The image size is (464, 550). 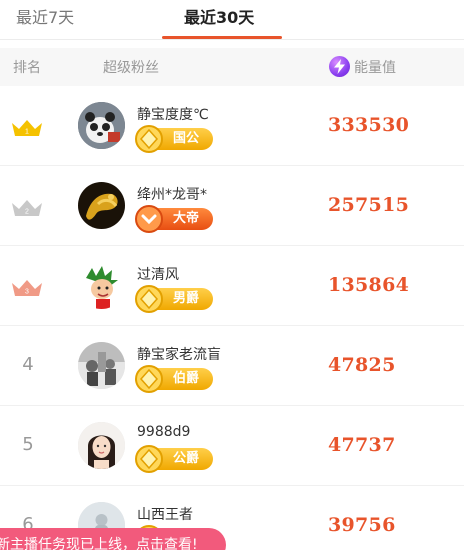 What do you see at coordinates (232, 446) in the screenshot?
I see `table-row: 5 9988d9 公爵 47737` at bounding box center [232, 446].